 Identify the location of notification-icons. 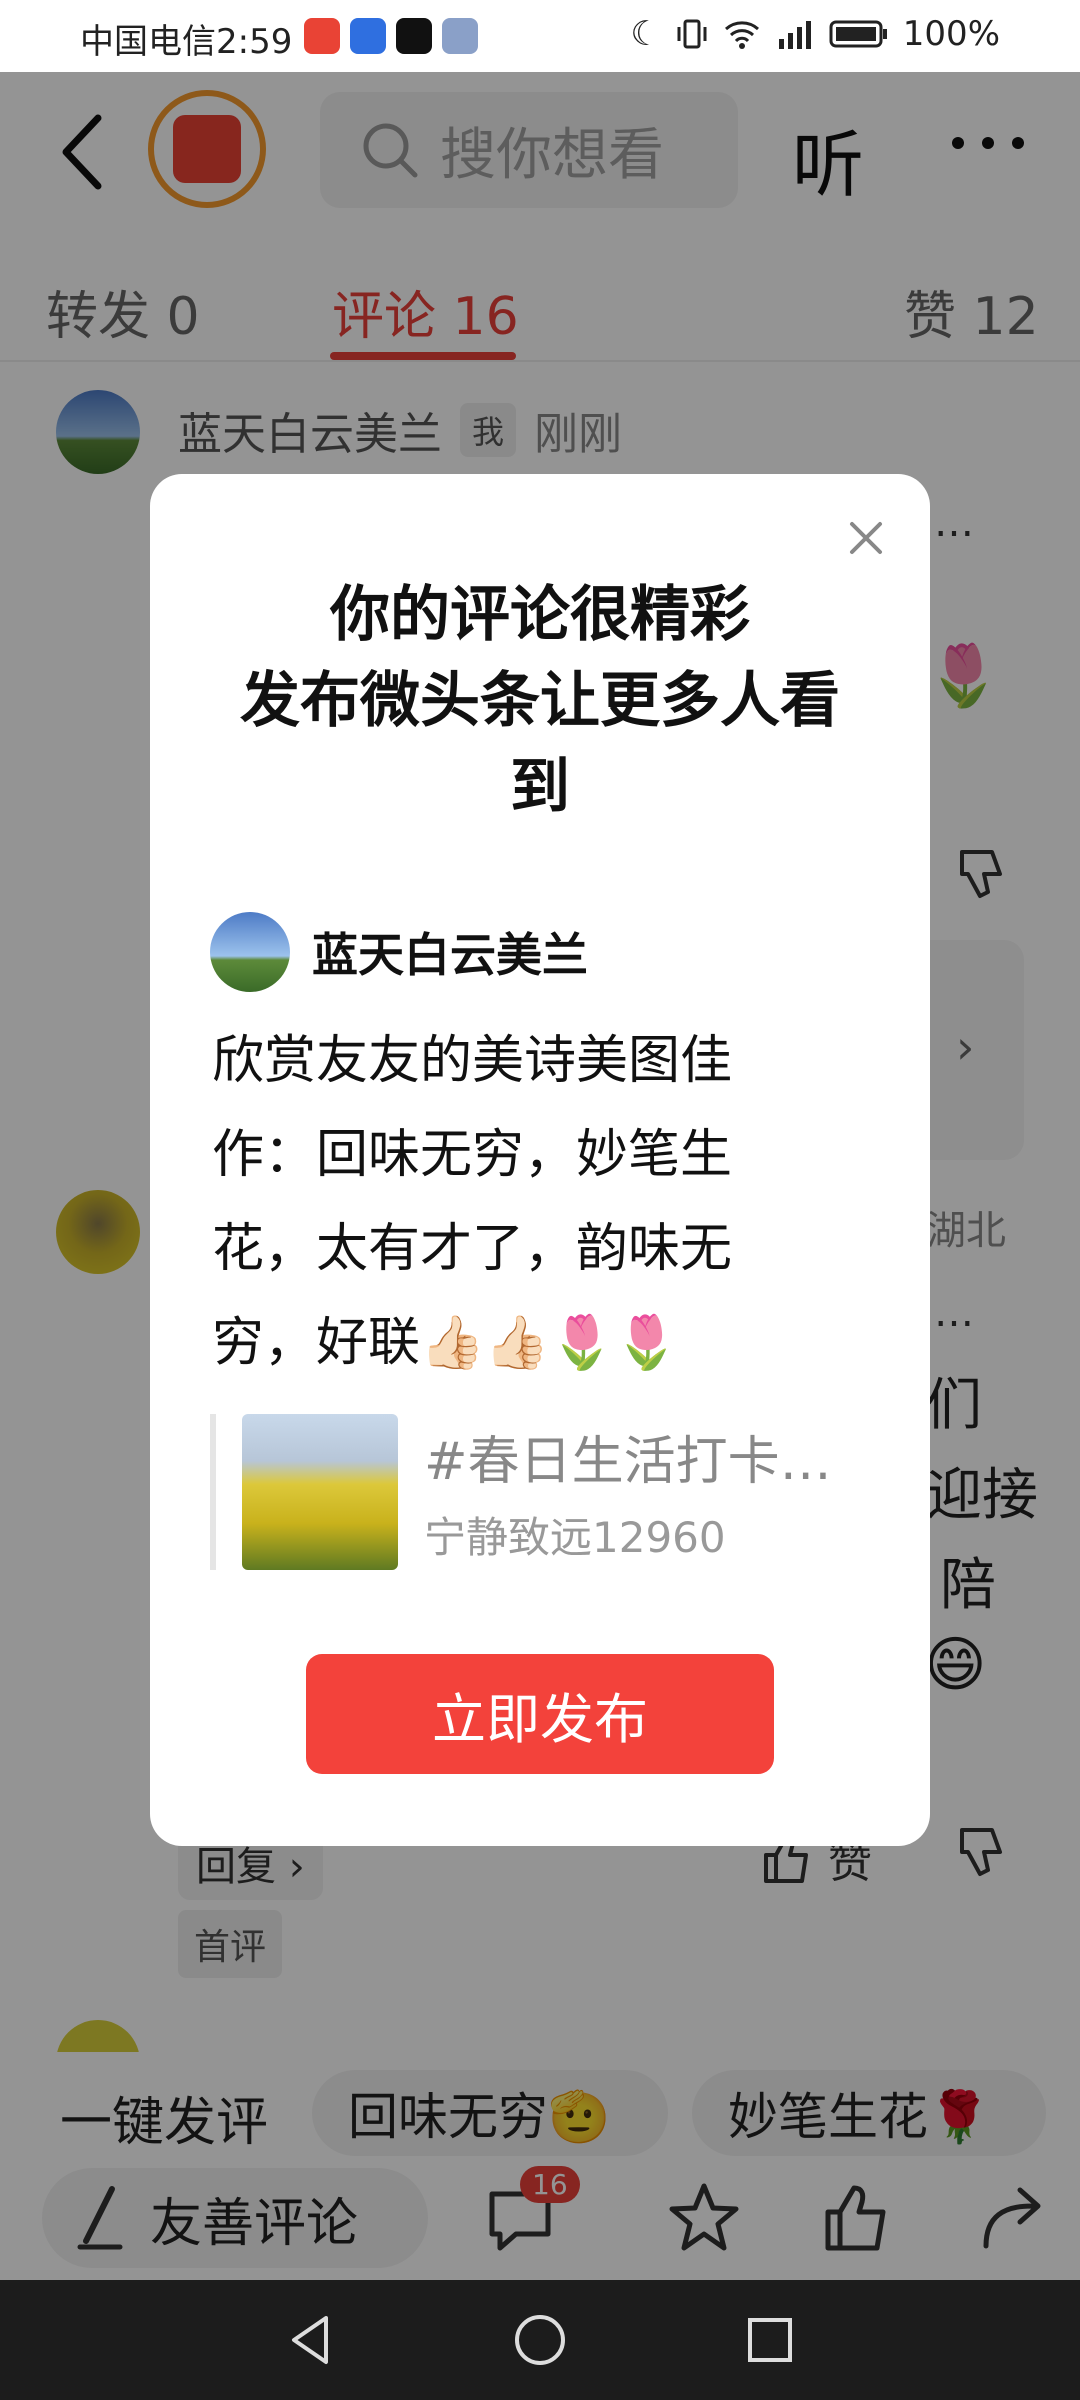
(391, 36).